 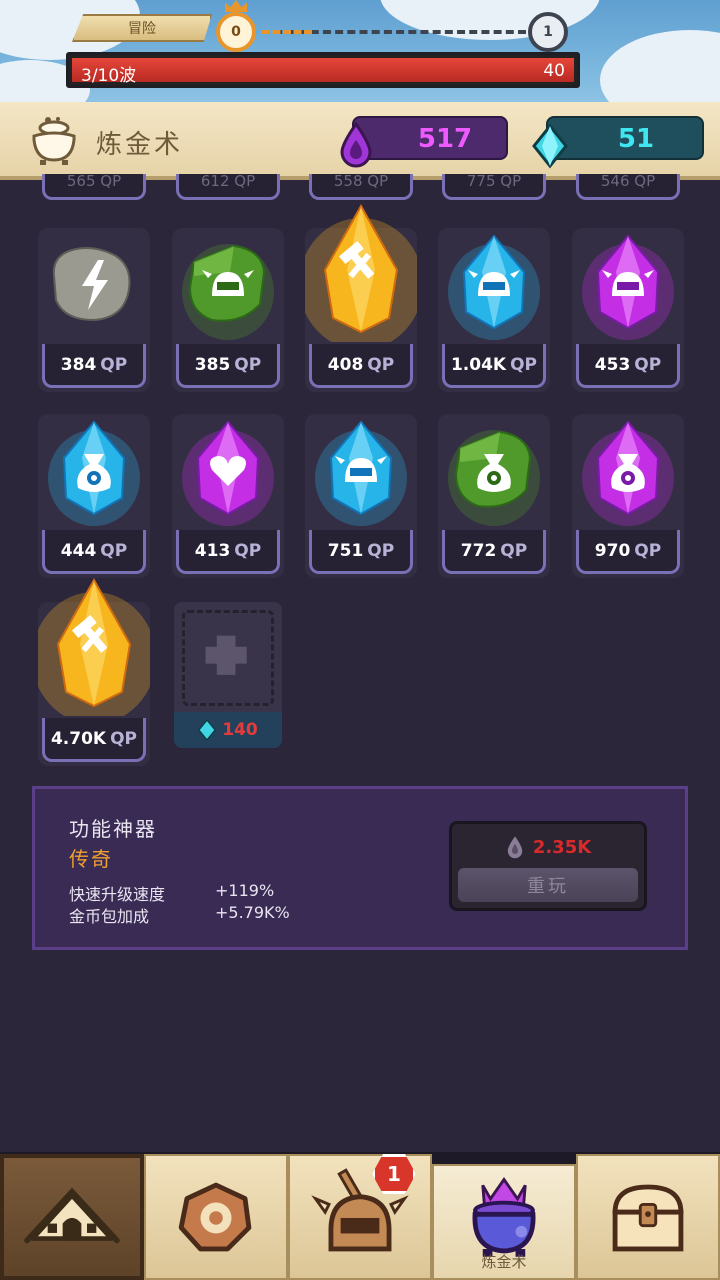 I want to click on artifact-slot: 4.70K QP, so click(x=94, y=671).